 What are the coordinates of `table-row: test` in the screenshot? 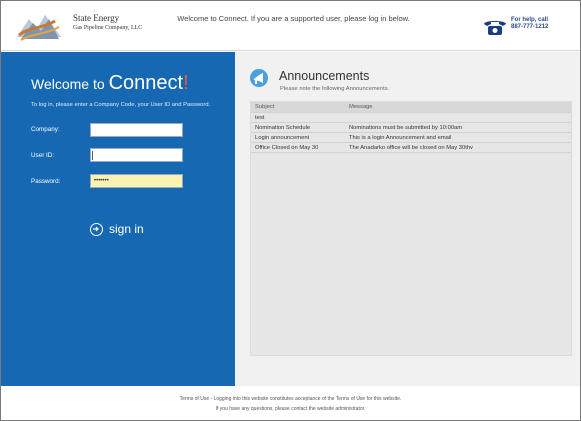 It's located at (411, 118).